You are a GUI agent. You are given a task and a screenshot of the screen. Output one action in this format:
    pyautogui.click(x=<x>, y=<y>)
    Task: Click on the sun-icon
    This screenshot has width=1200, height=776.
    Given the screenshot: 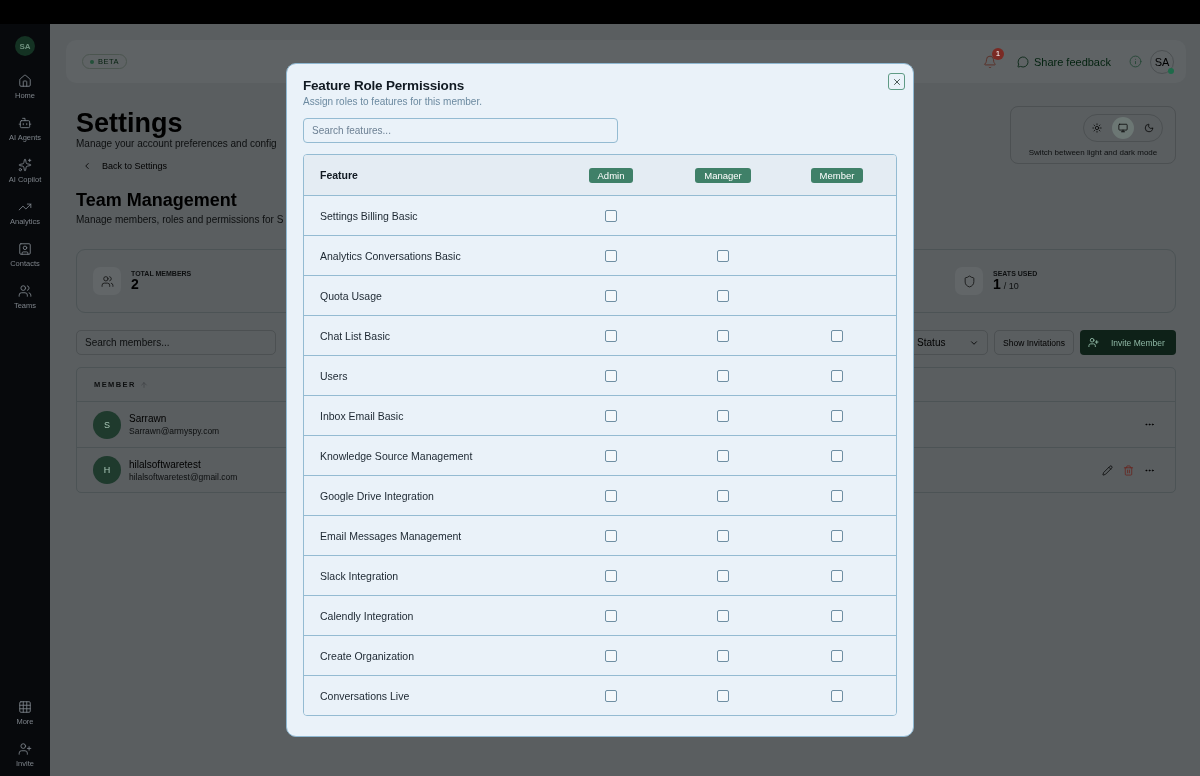 What is the action you would take?
    pyautogui.click(x=1097, y=127)
    